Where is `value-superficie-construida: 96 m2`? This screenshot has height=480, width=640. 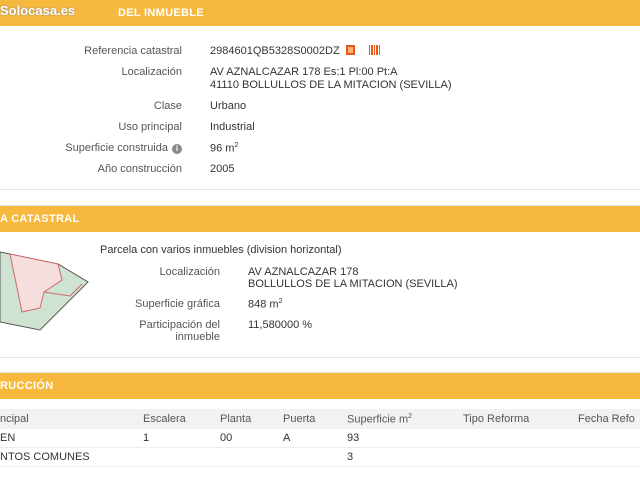 value-superficie-construida: 96 m2 is located at coordinates (224, 148).